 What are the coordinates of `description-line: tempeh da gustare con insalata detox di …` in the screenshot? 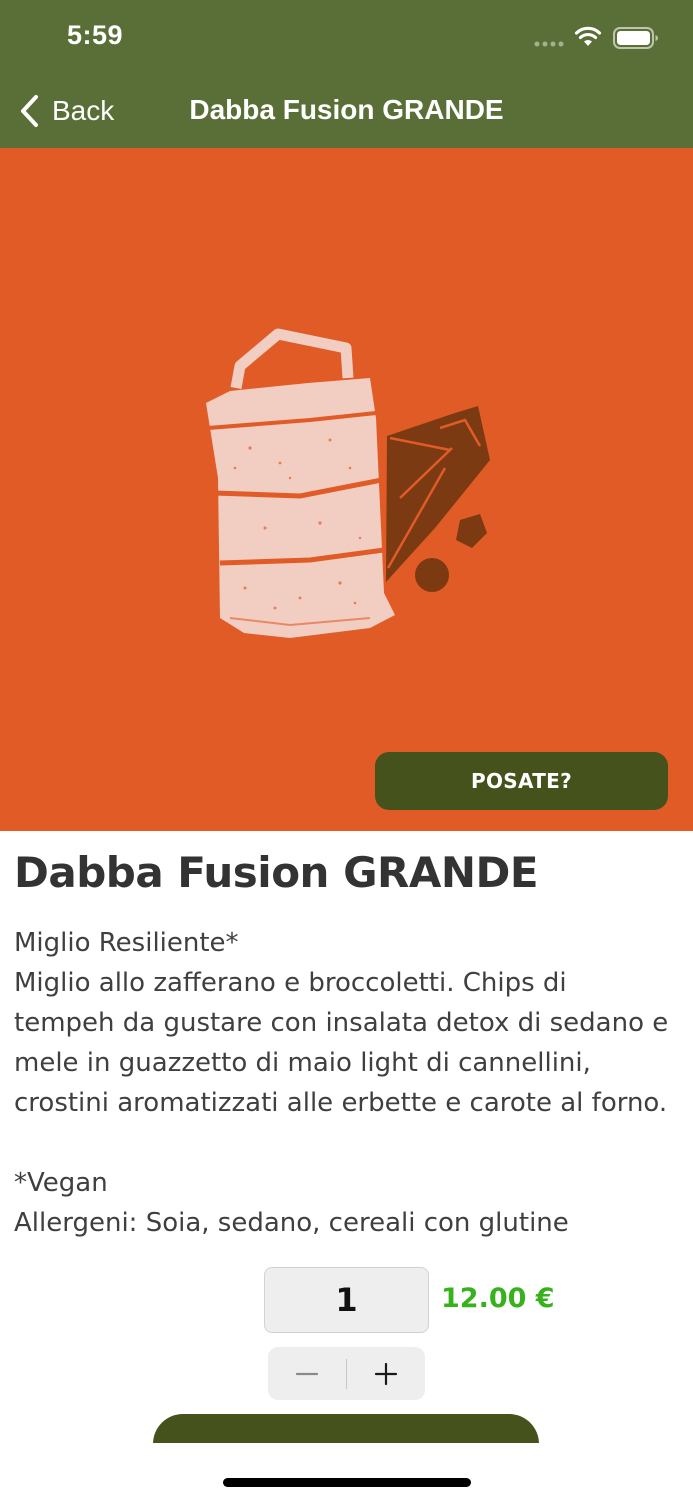 It's located at (341, 1023).